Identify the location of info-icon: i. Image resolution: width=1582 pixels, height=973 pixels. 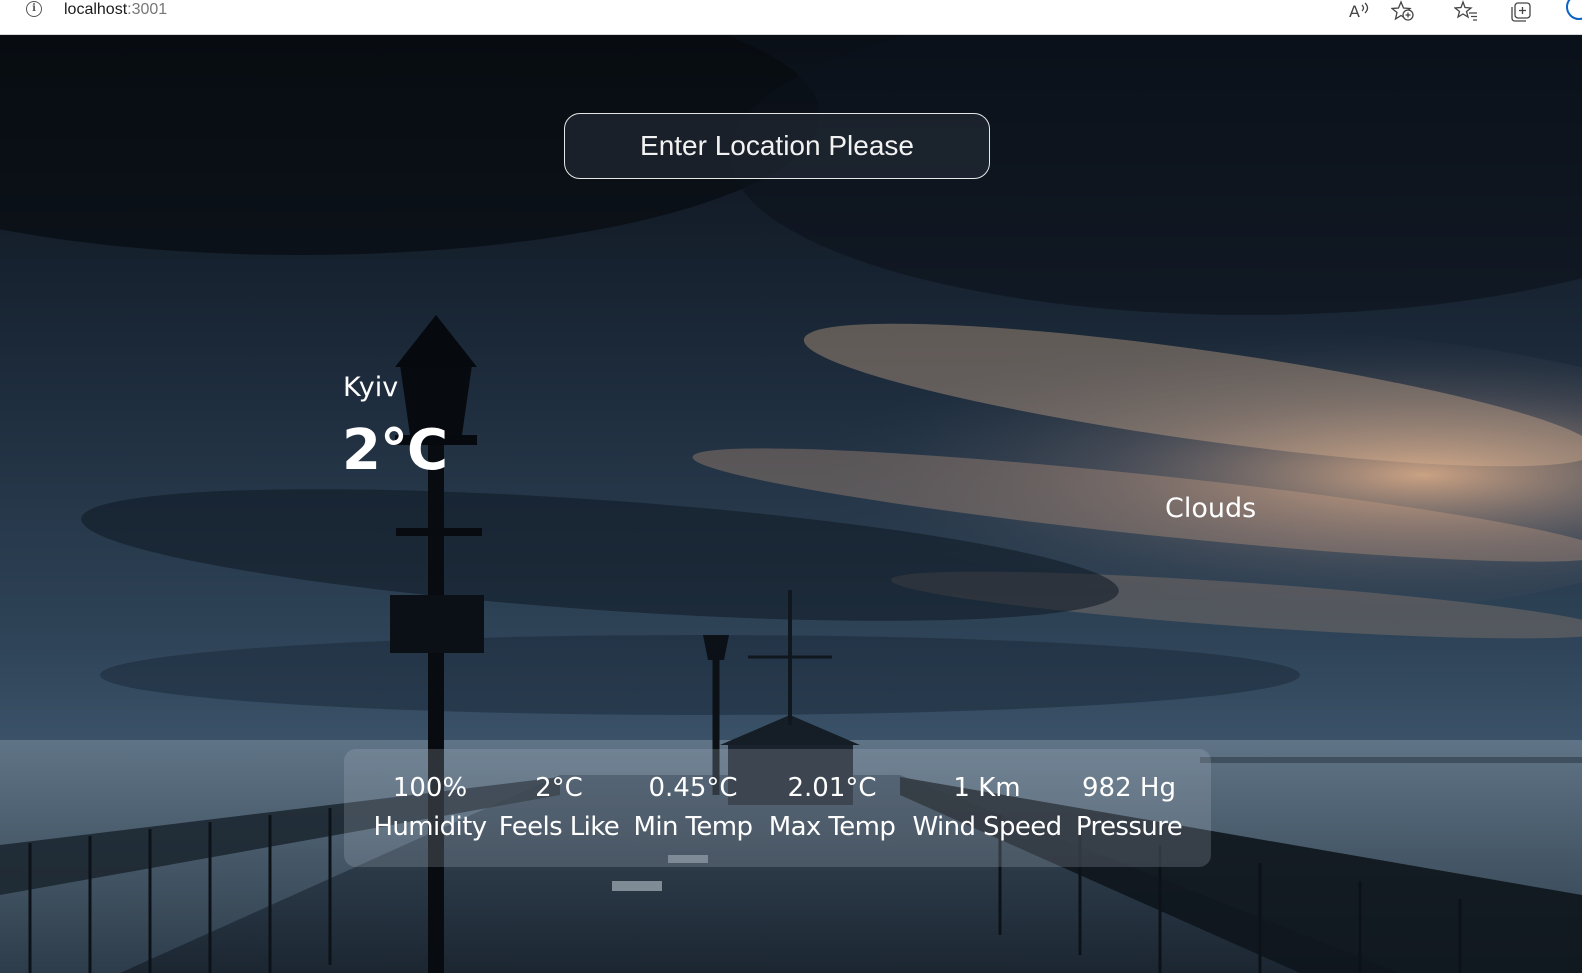
(34, 9).